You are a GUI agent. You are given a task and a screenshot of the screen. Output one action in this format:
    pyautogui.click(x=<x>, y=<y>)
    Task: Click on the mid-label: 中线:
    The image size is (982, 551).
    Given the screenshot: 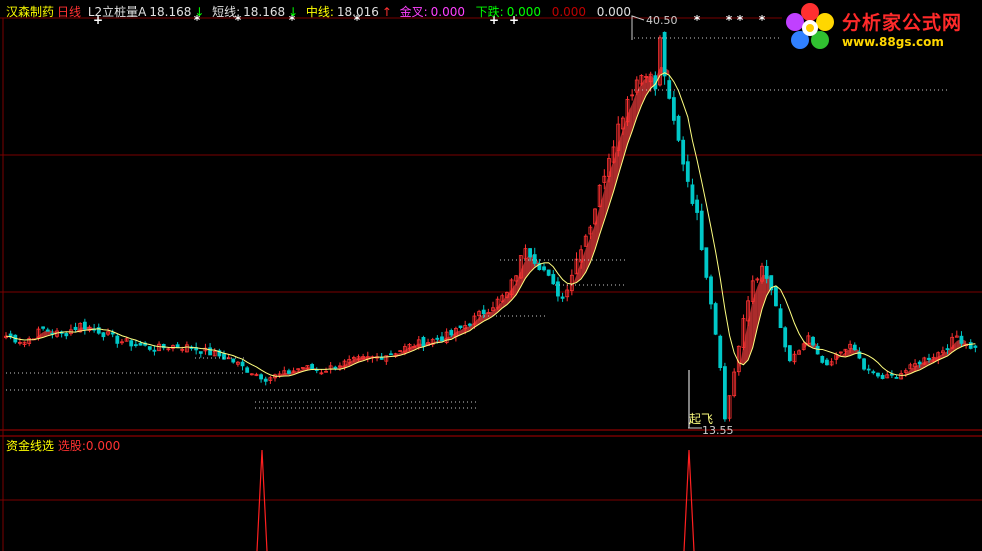 What is the action you would take?
    pyautogui.click(x=319, y=12)
    